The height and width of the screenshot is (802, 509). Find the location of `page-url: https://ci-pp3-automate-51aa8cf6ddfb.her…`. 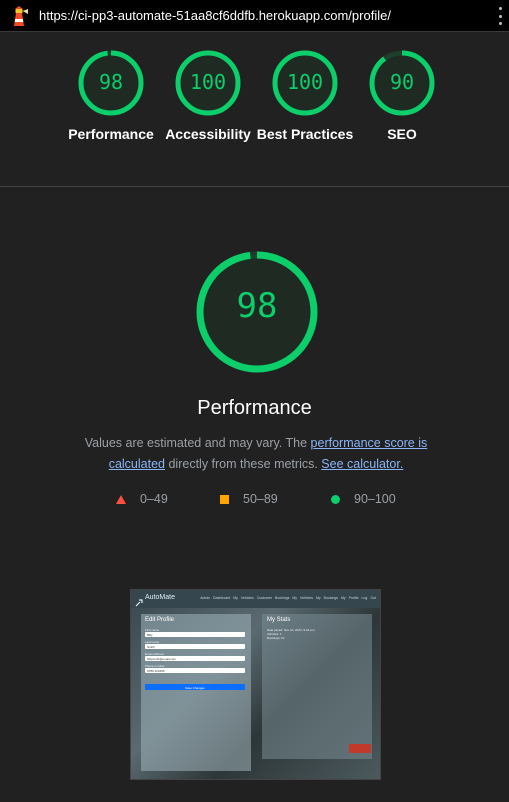

page-url: https://ci-pp3-automate-51aa8cf6ddfb.her… is located at coordinates (215, 15).